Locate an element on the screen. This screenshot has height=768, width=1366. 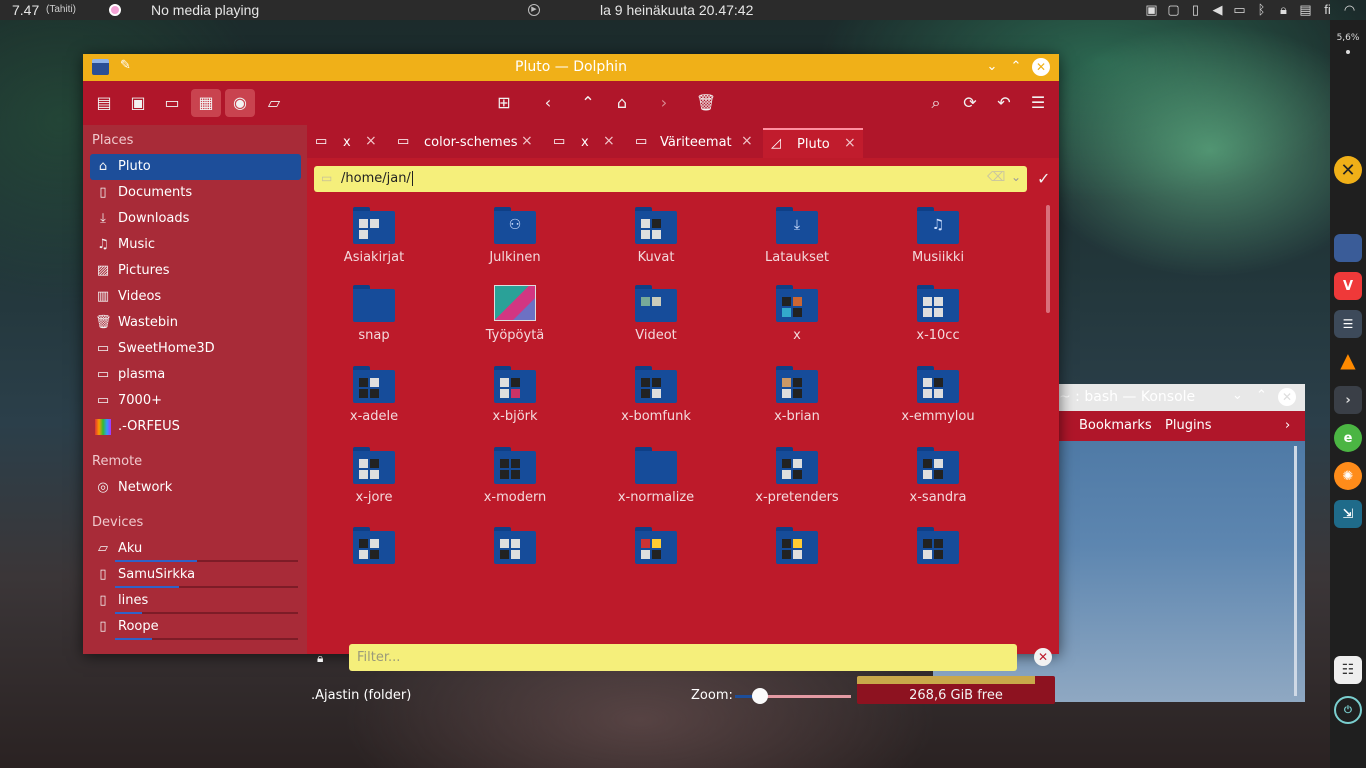
place-7000: ▭ 7000+ is located at coordinates (195, 401).